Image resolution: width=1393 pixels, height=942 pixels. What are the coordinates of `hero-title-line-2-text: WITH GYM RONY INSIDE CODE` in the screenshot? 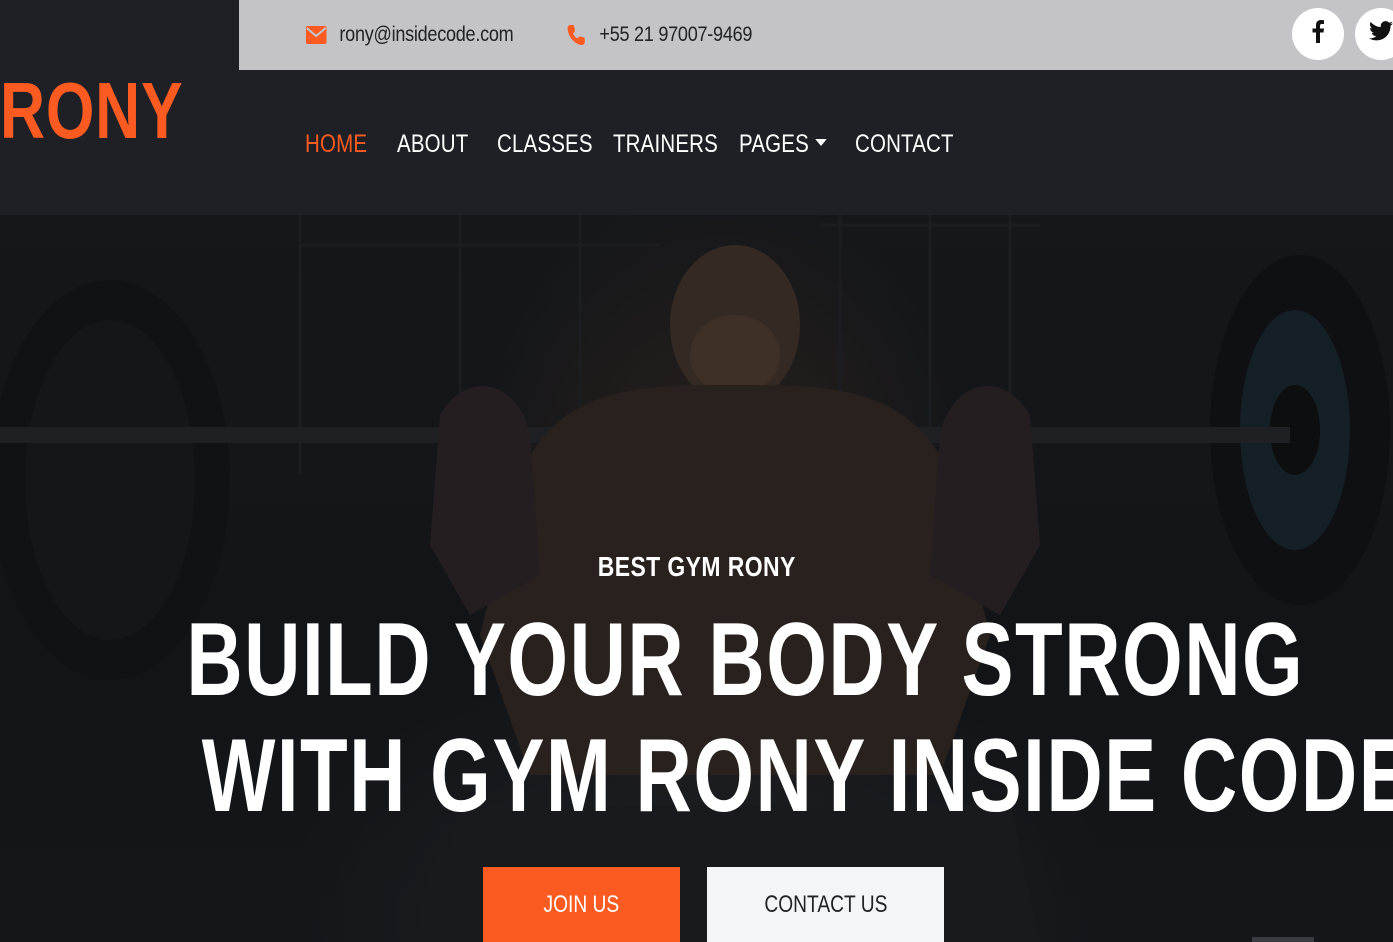 It's located at (797, 776).